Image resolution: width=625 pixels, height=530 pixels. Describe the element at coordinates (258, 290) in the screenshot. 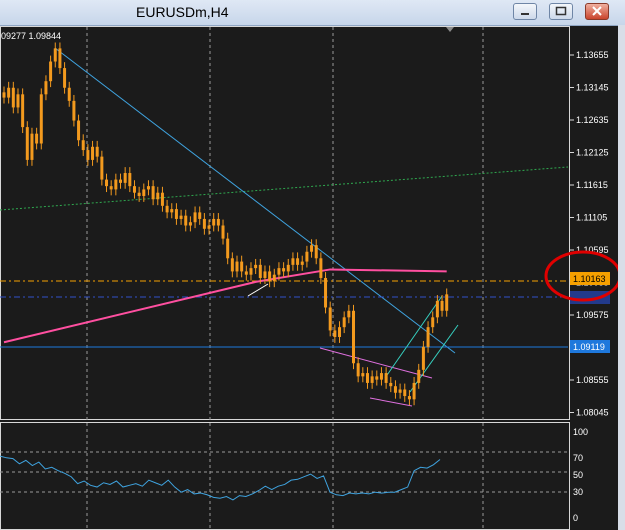

I see `white-arrow-line` at that location.